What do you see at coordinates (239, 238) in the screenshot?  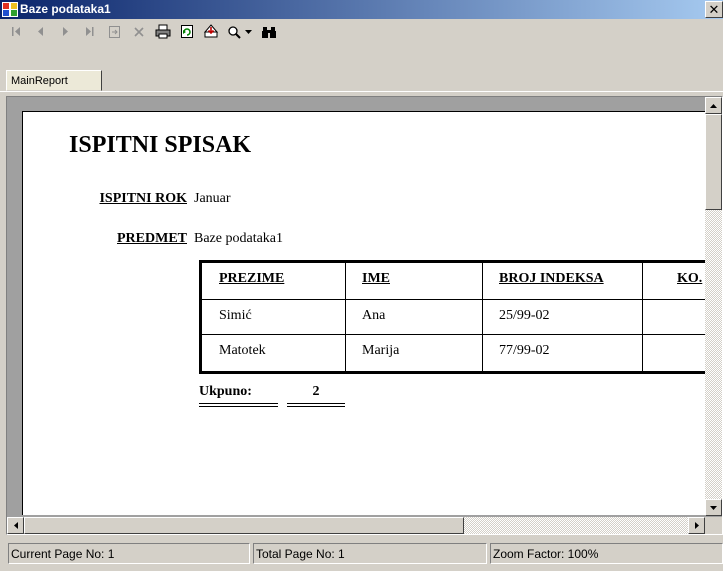 I see `subject-value: Baze podataka1` at bounding box center [239, 238].